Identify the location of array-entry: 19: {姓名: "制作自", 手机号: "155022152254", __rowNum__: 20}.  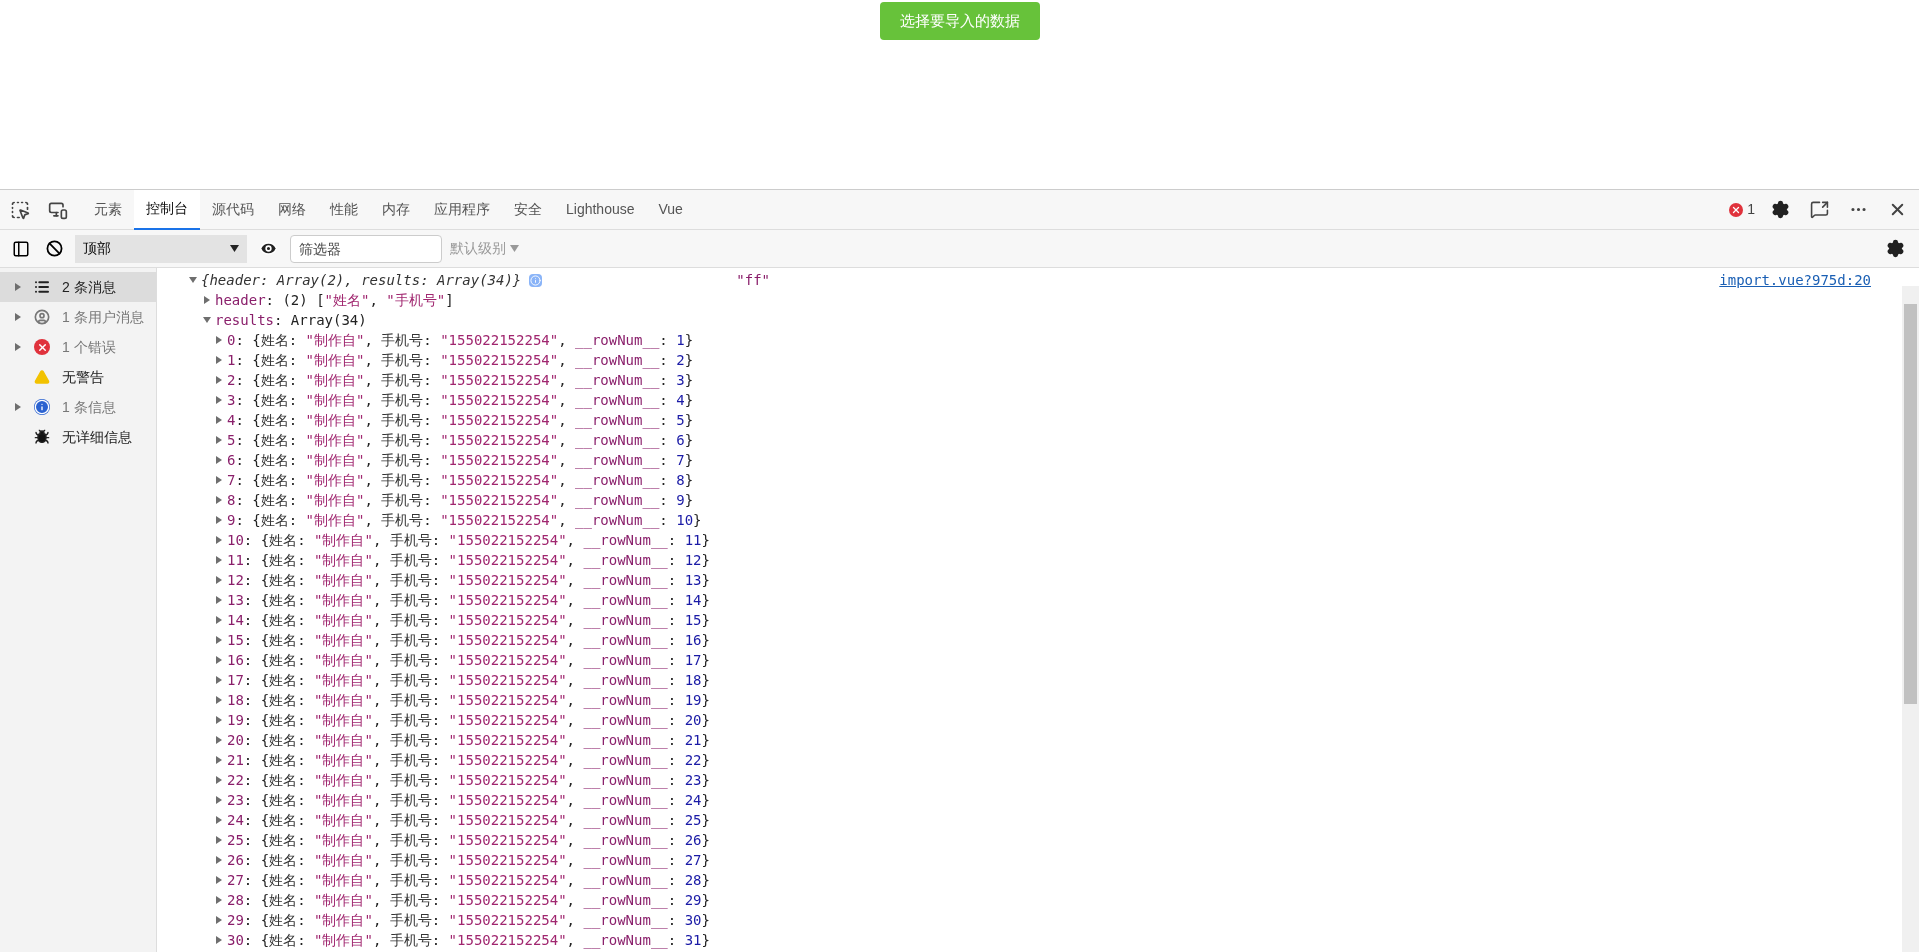
(468, 720).